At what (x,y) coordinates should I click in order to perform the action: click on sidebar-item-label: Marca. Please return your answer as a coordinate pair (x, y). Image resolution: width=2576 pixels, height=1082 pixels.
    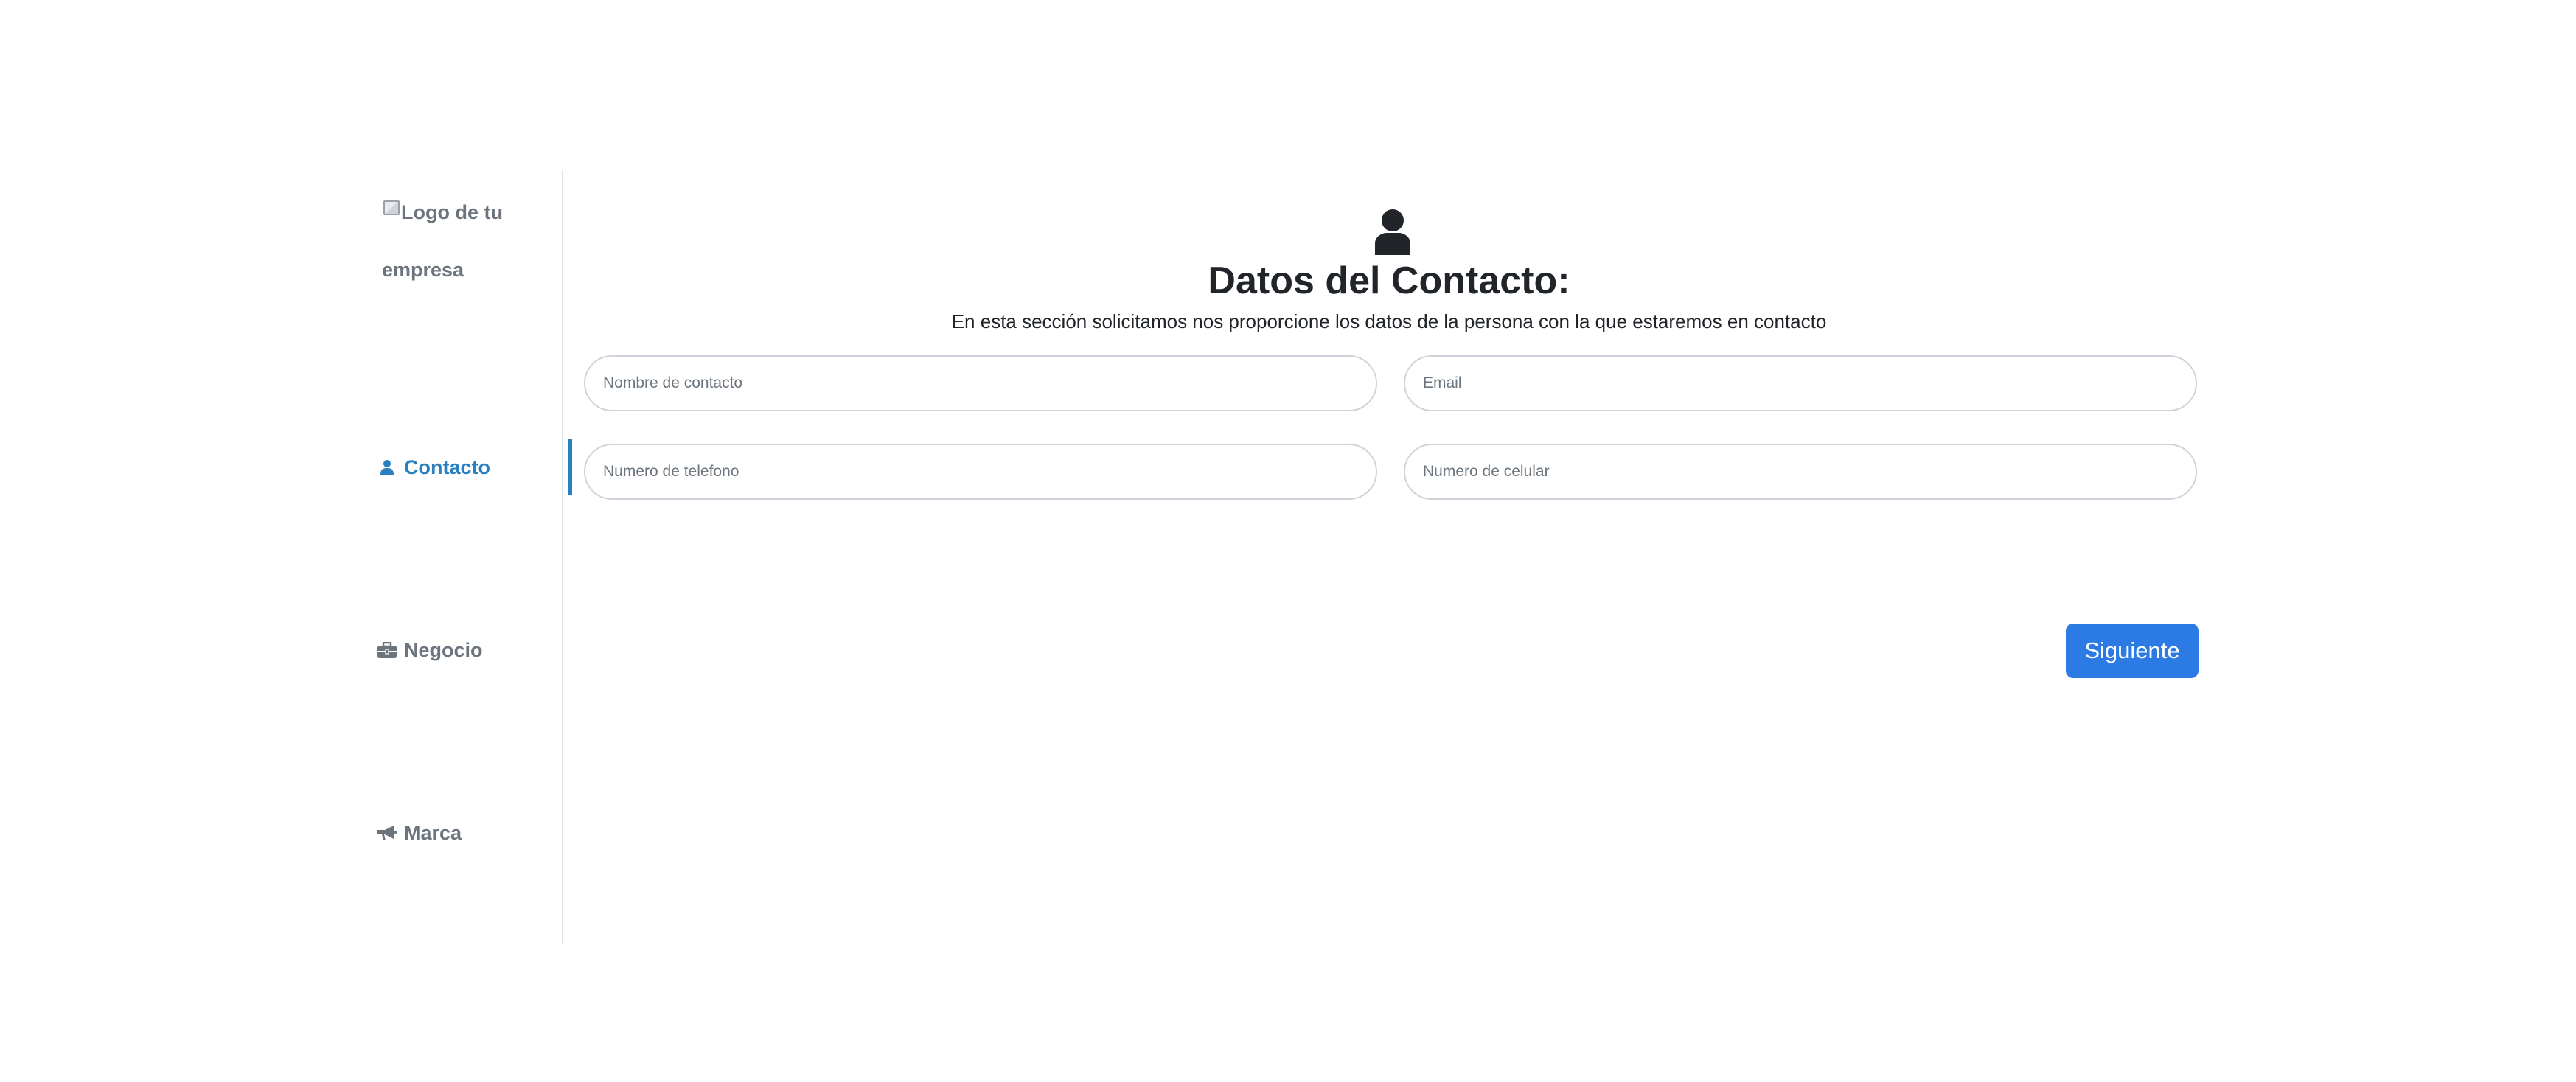
    Looking at the image, I should click on (433, 832).